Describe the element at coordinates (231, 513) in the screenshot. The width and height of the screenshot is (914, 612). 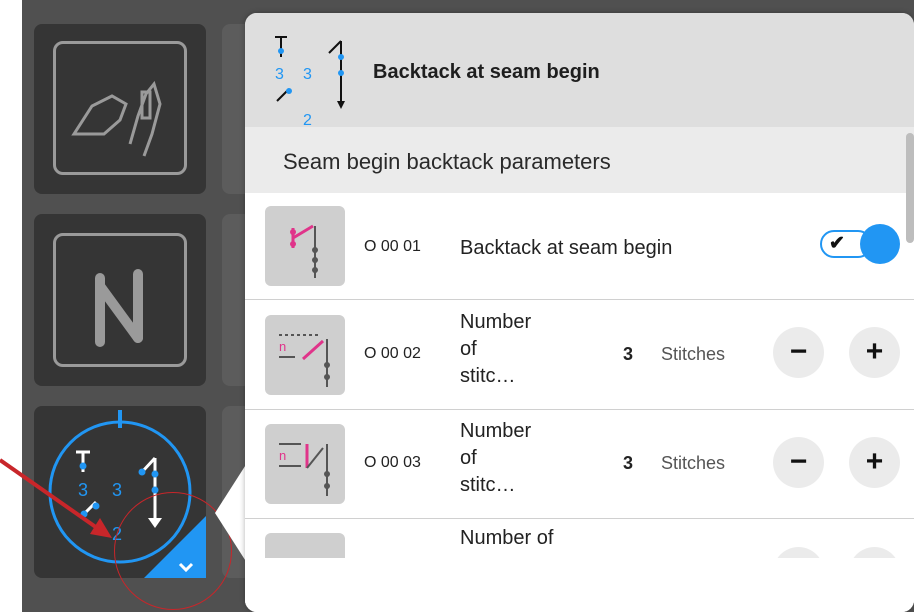
I see `panel-pointer` at that location.